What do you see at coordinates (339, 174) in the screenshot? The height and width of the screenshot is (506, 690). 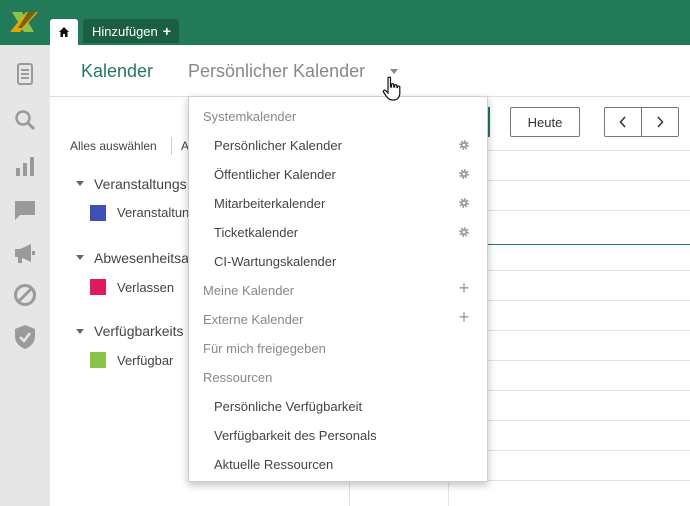 I see `menu-item-public-calendar: Öffentlicher Kalender` at bounding box center [339, 174].